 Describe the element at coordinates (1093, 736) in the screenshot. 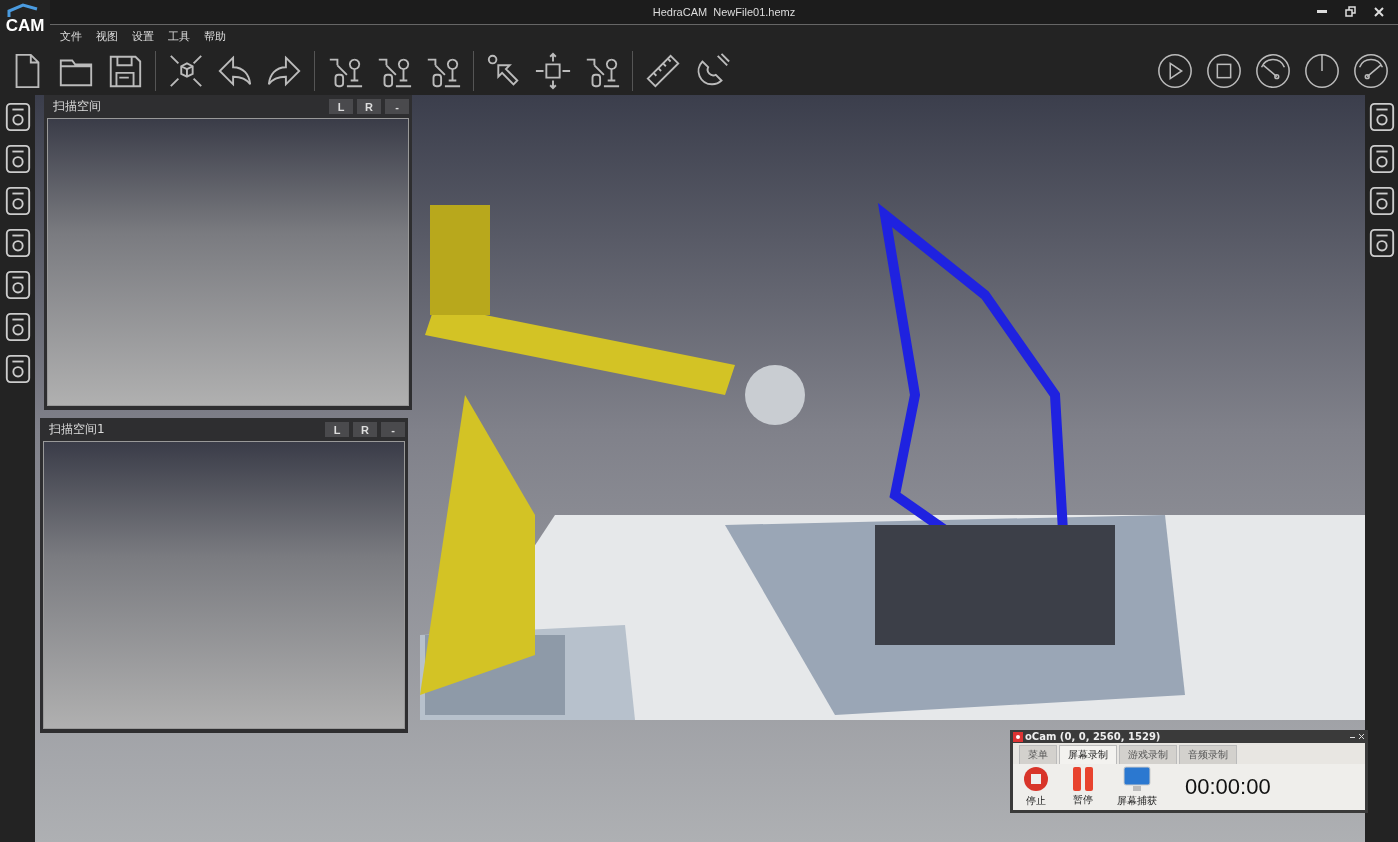

I see `recorder-title: oCam (0, 0, 2560, 1529)` at that location.